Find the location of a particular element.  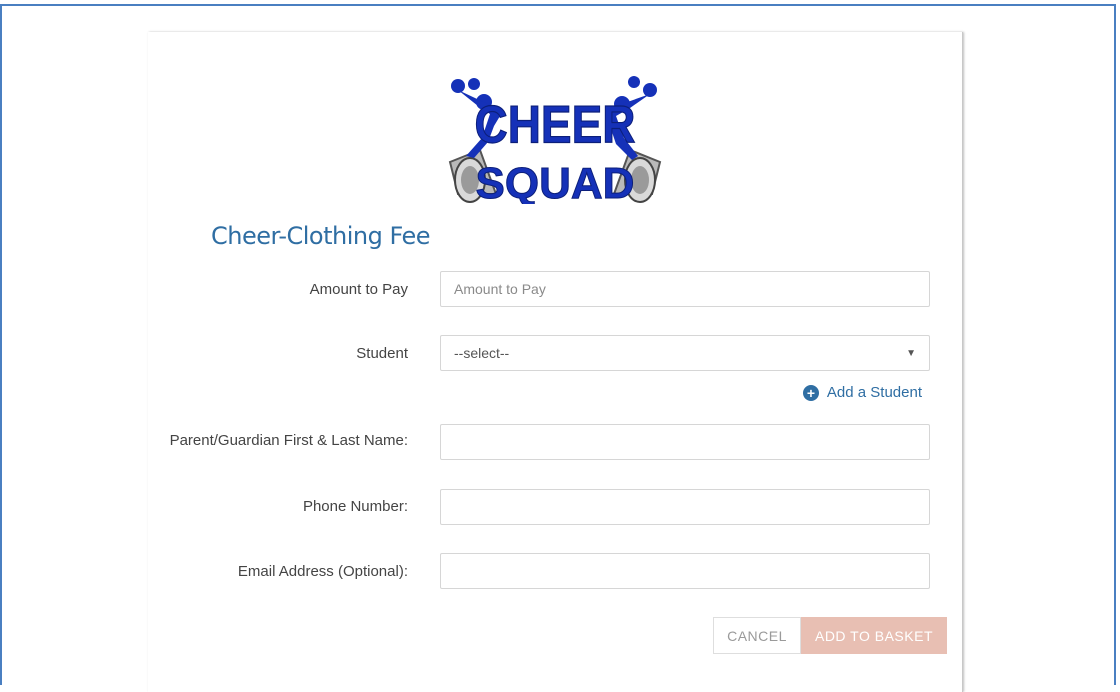

email-label: Email Address (Optional): is located at coordinates (322, 571).